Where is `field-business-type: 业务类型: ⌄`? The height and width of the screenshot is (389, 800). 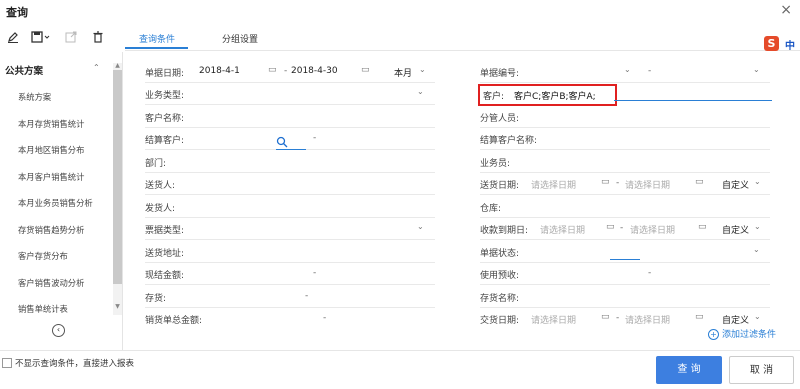
field-business-type: 业务类型: ⌄ is located at coordinates (290, 94).